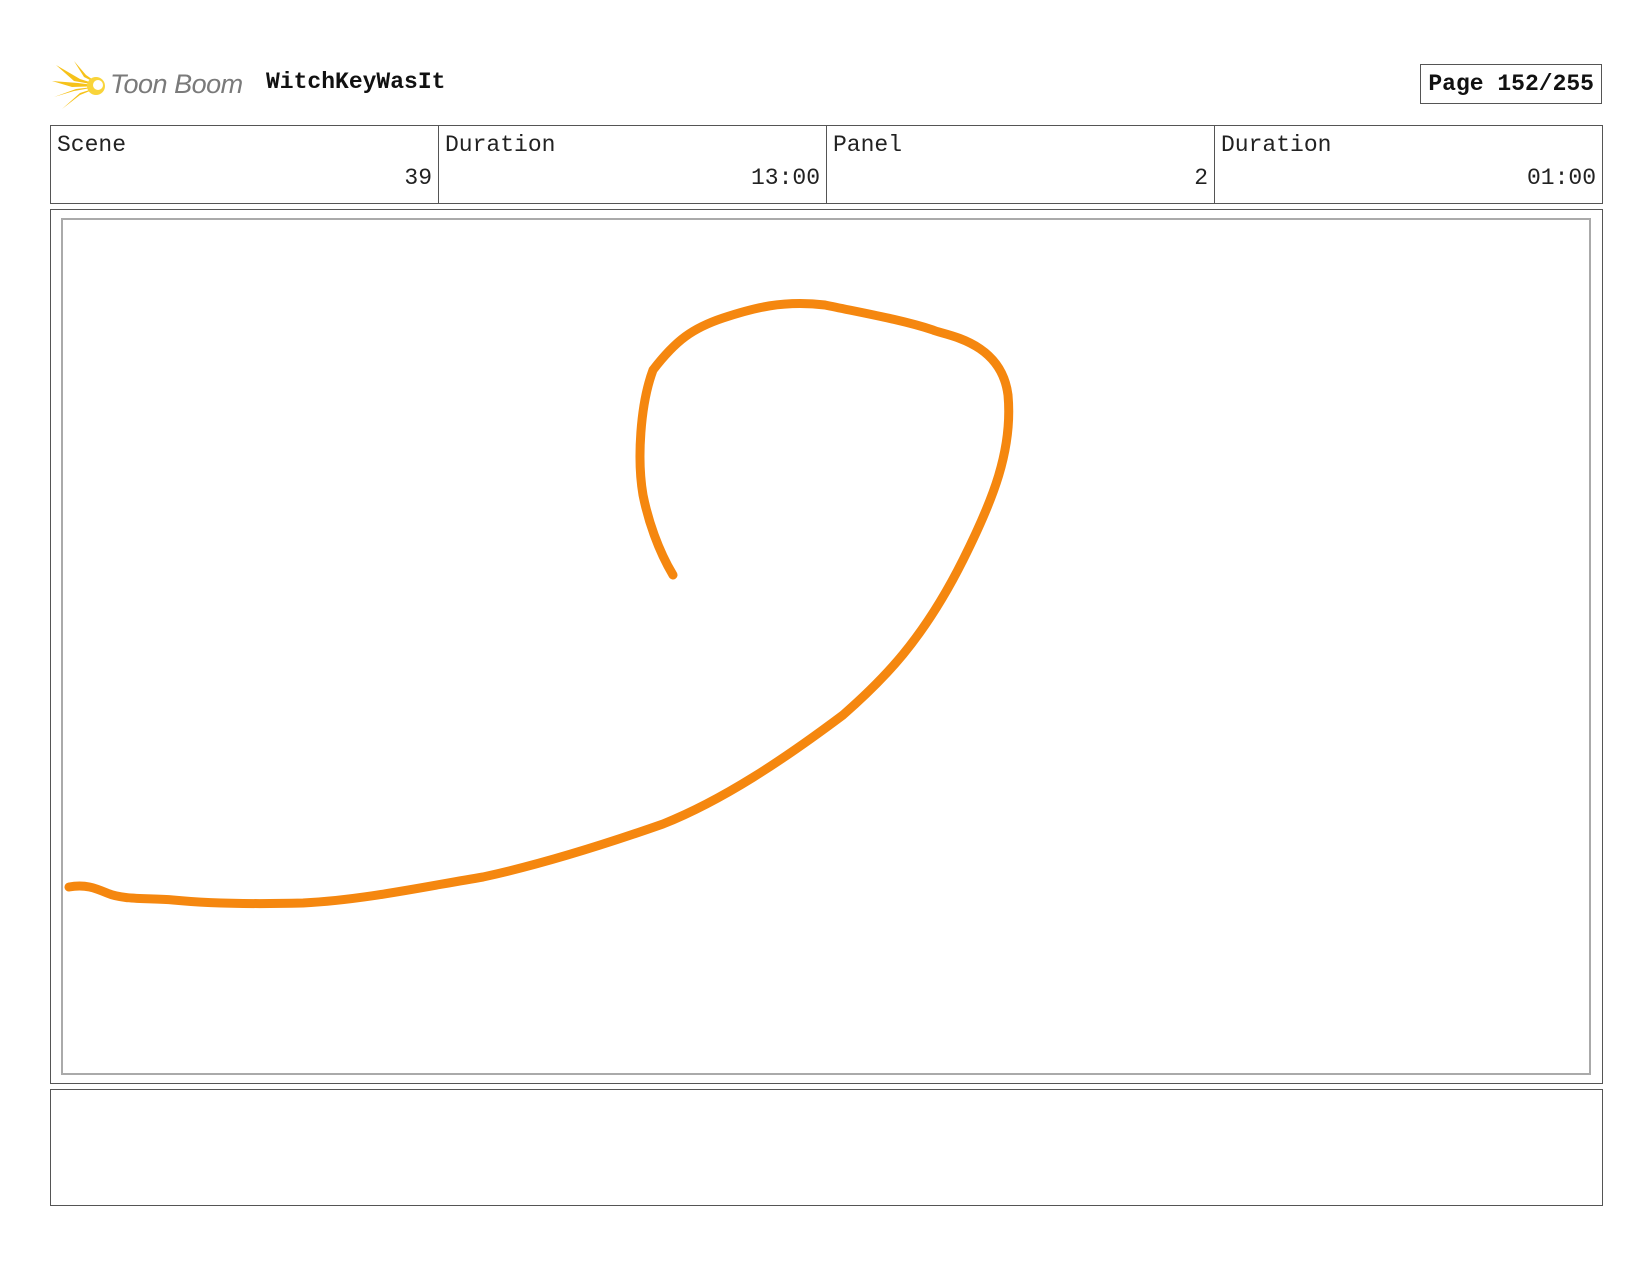  I want to click on scene-label: Scene, so click(92, 145).